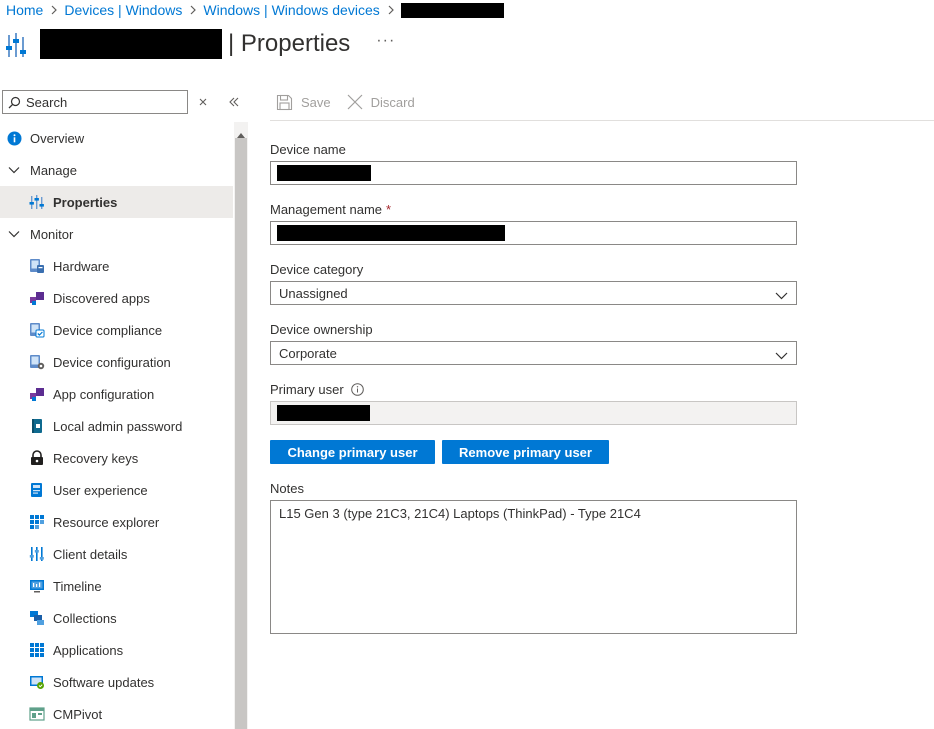  What do you see at coordinates (389, 209) in the screenshot?
I see `required-asterisk: *` at bounding box center [389, 209].